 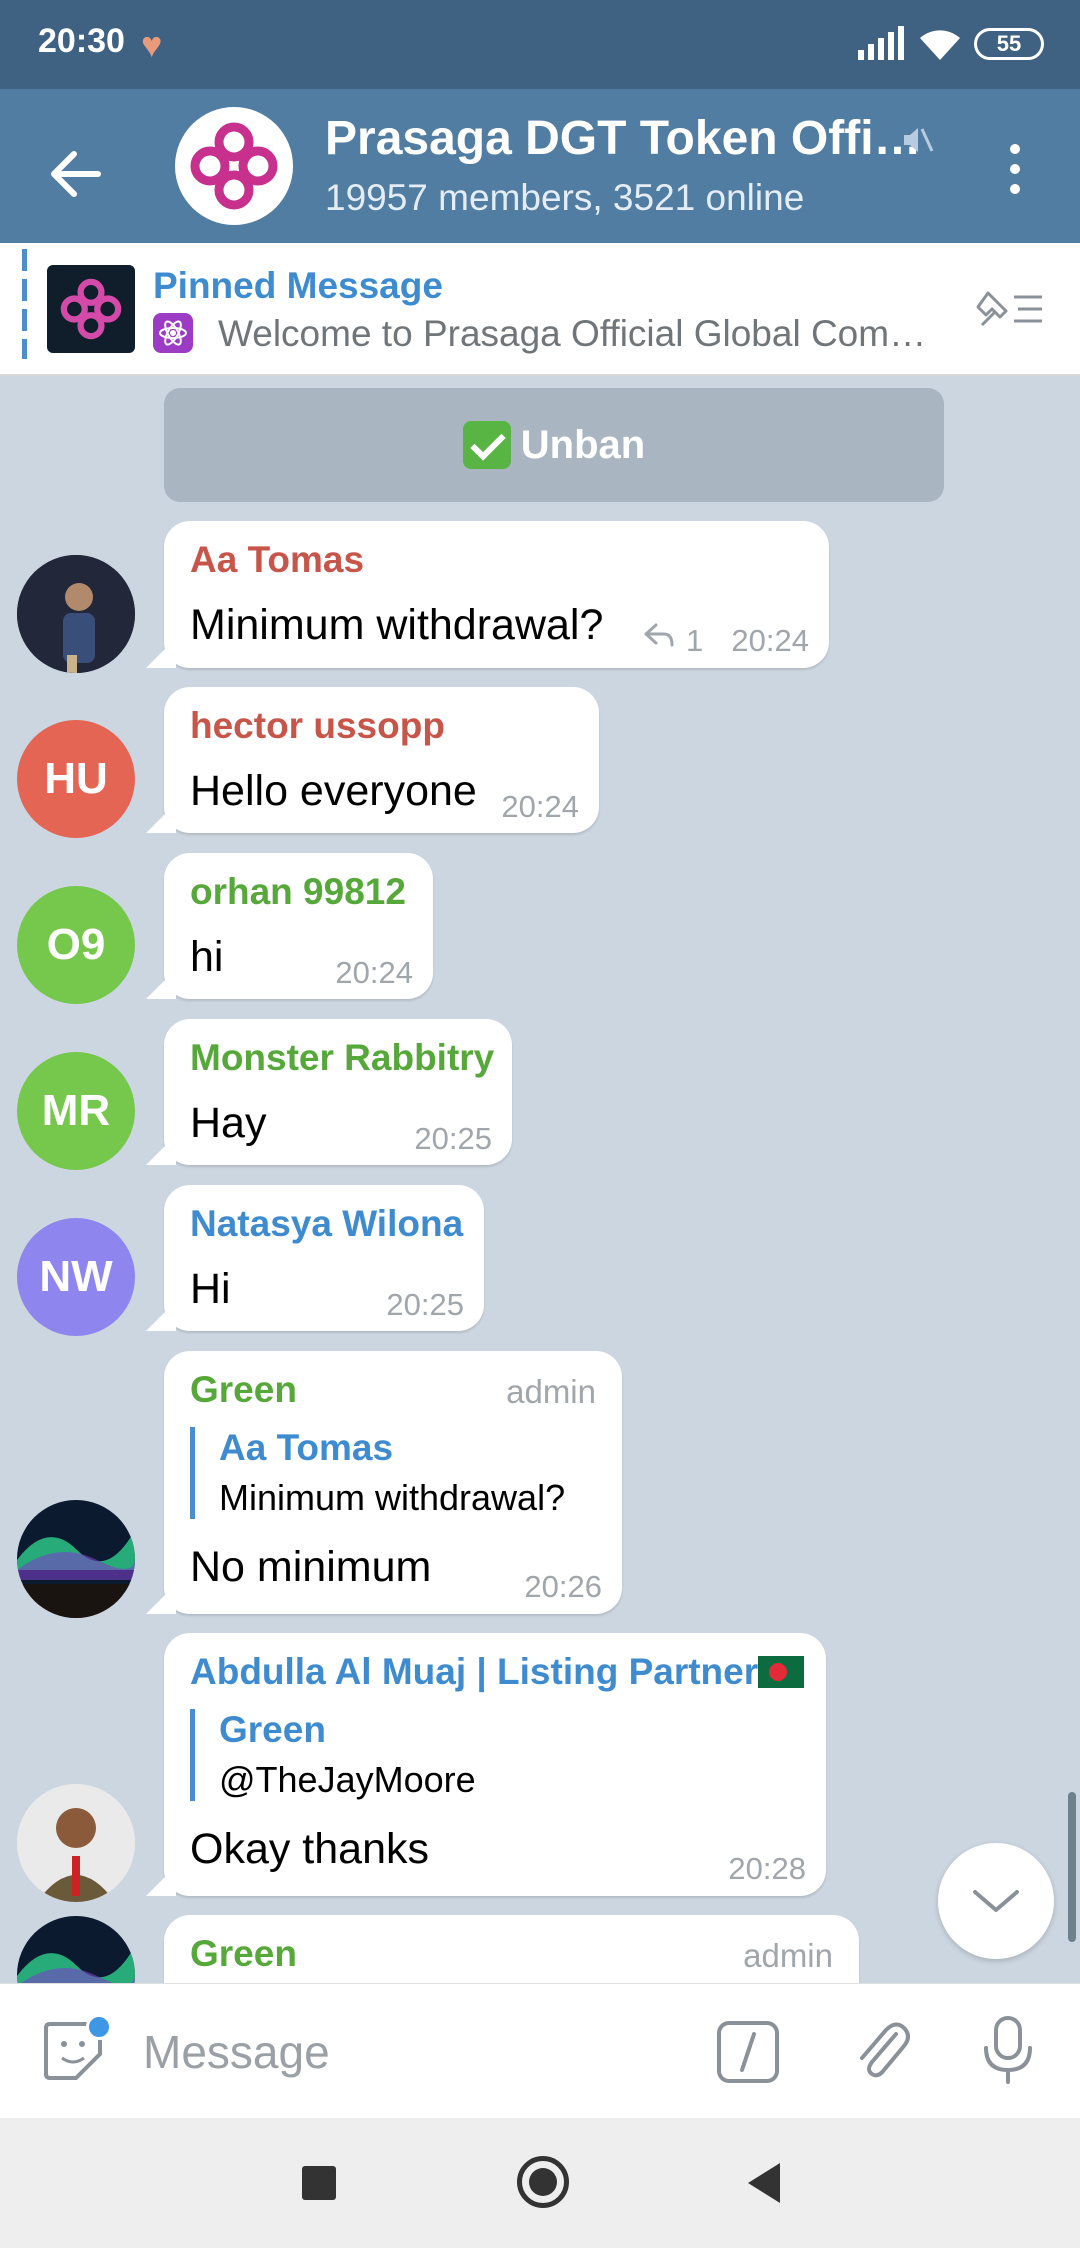 I want to click on message-composer, so click(x=540, y=2050).